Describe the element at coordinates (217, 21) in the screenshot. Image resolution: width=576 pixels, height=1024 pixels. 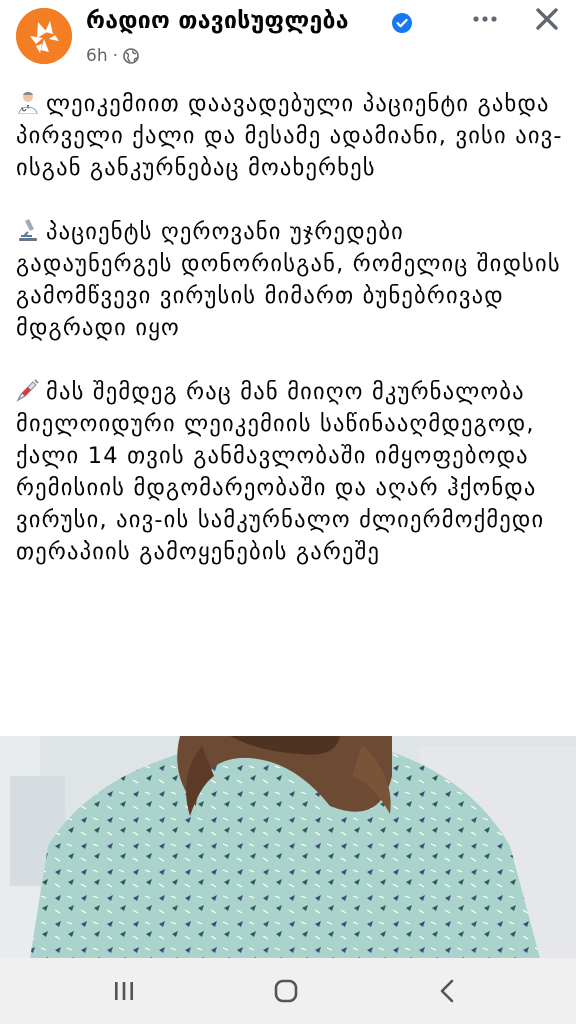
I see `page-name: რადიო თავისუფლება` at that location.